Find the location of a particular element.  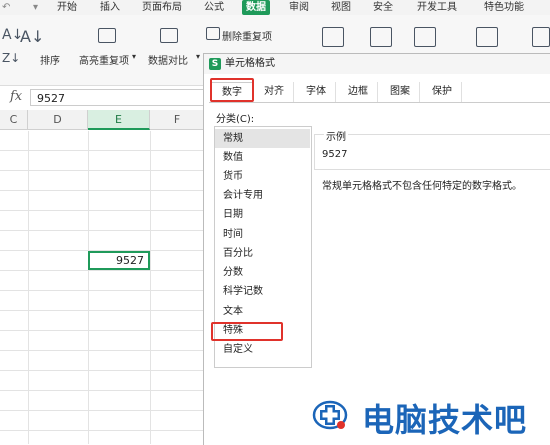

tab-alignment: 对齐 is located at coordinates (274, 92).